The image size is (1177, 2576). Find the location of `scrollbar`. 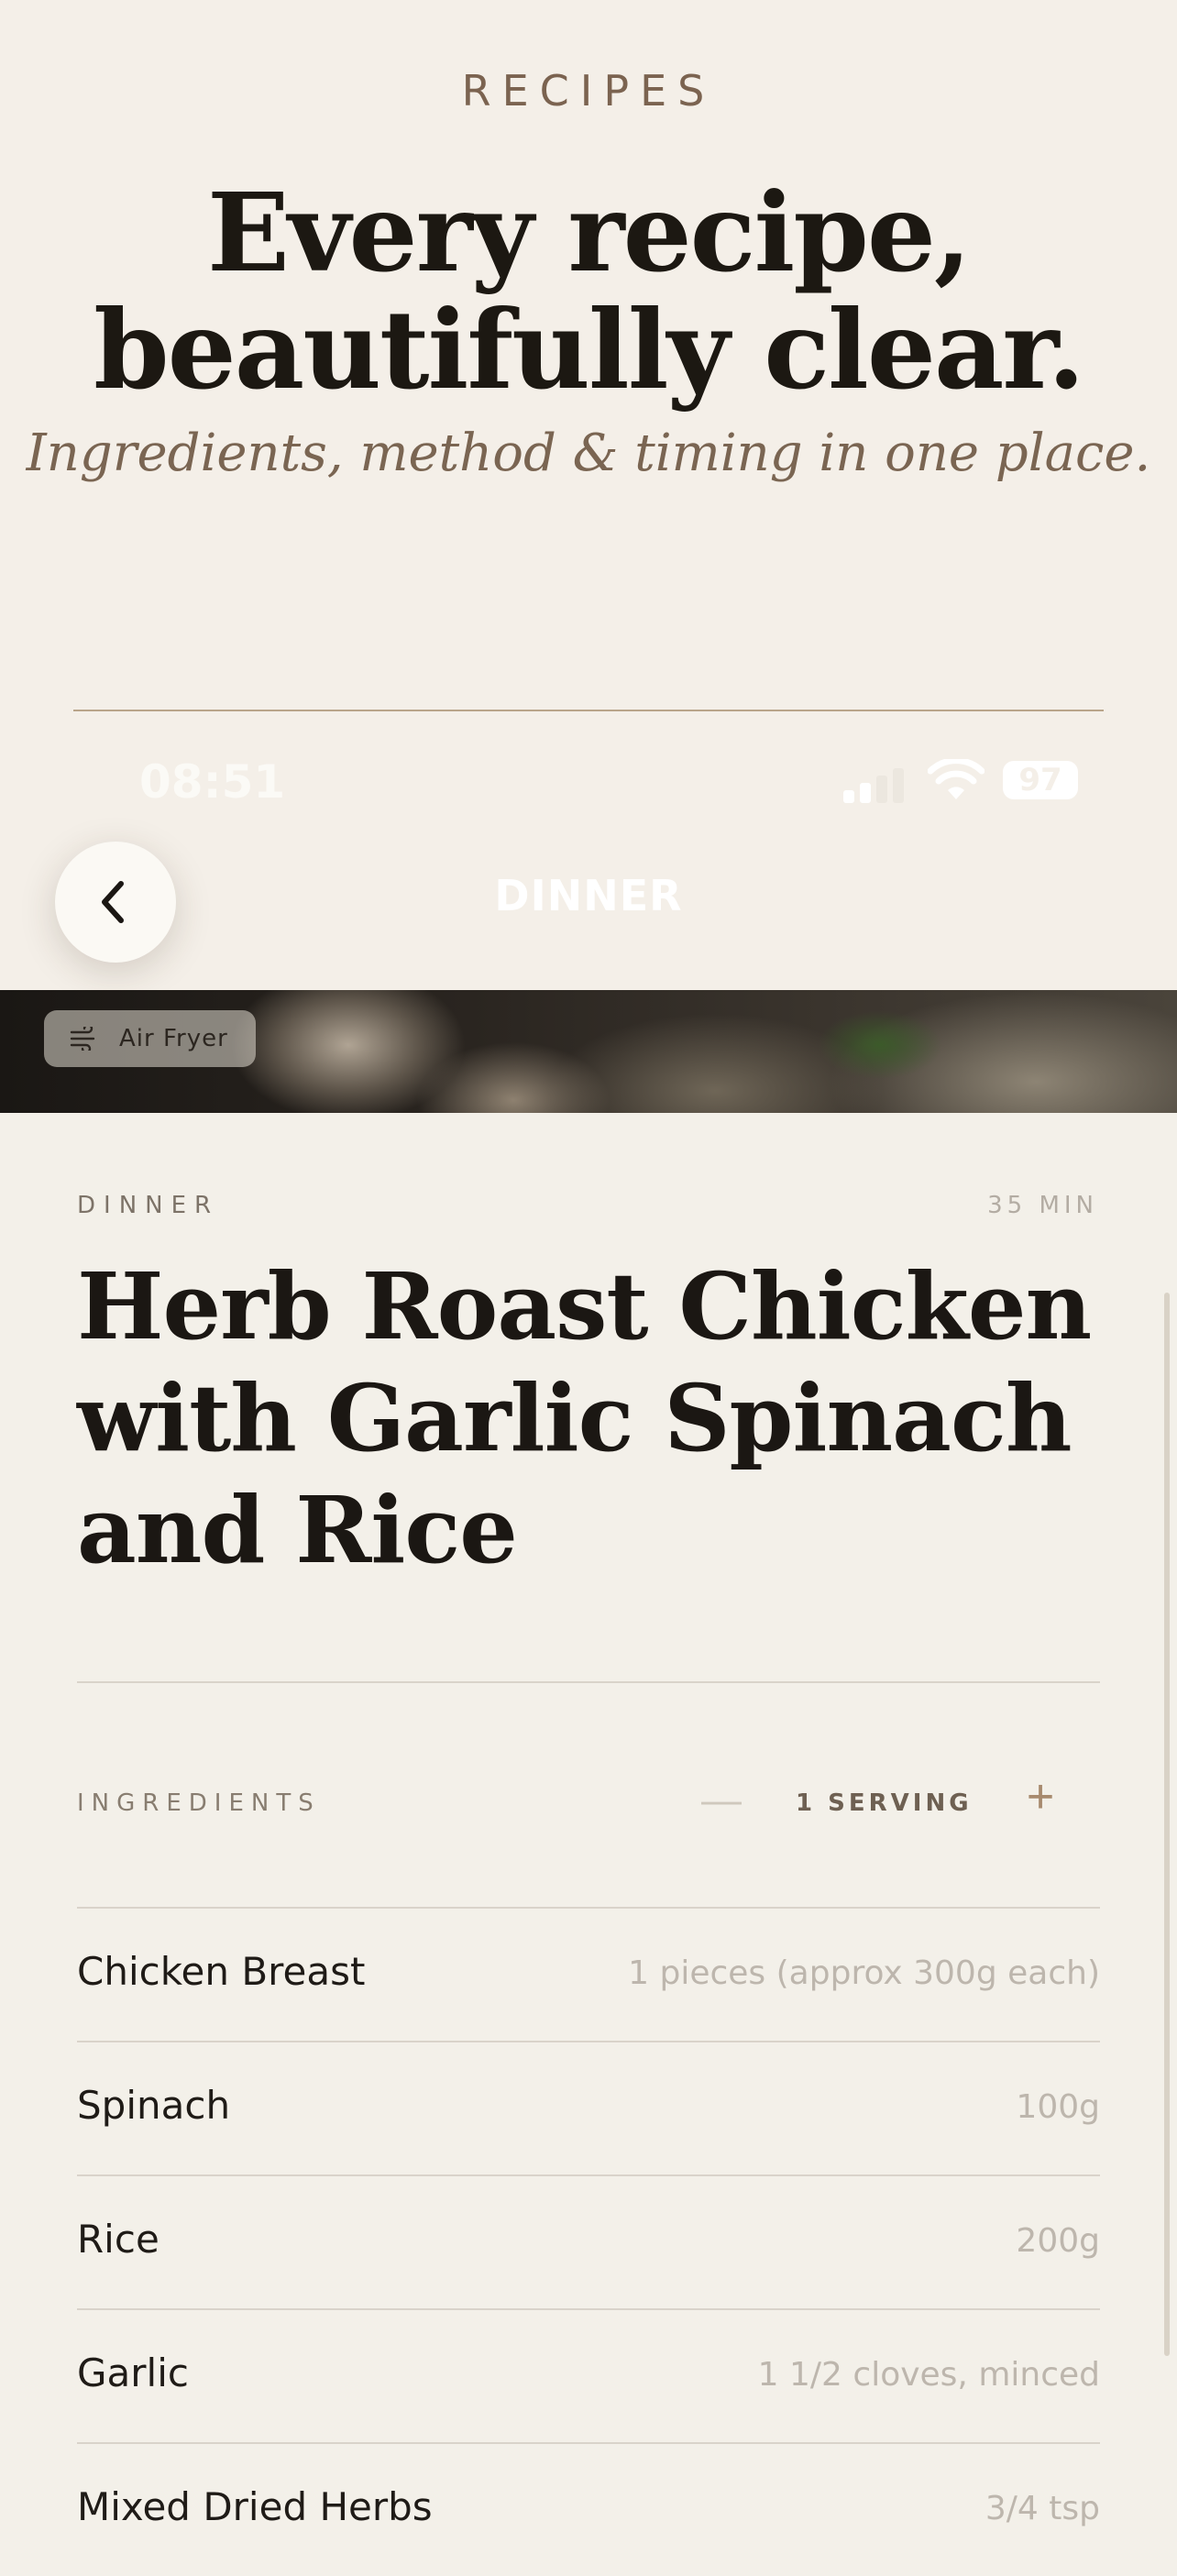

scrollbar is located at coordinates (1167, 1824).